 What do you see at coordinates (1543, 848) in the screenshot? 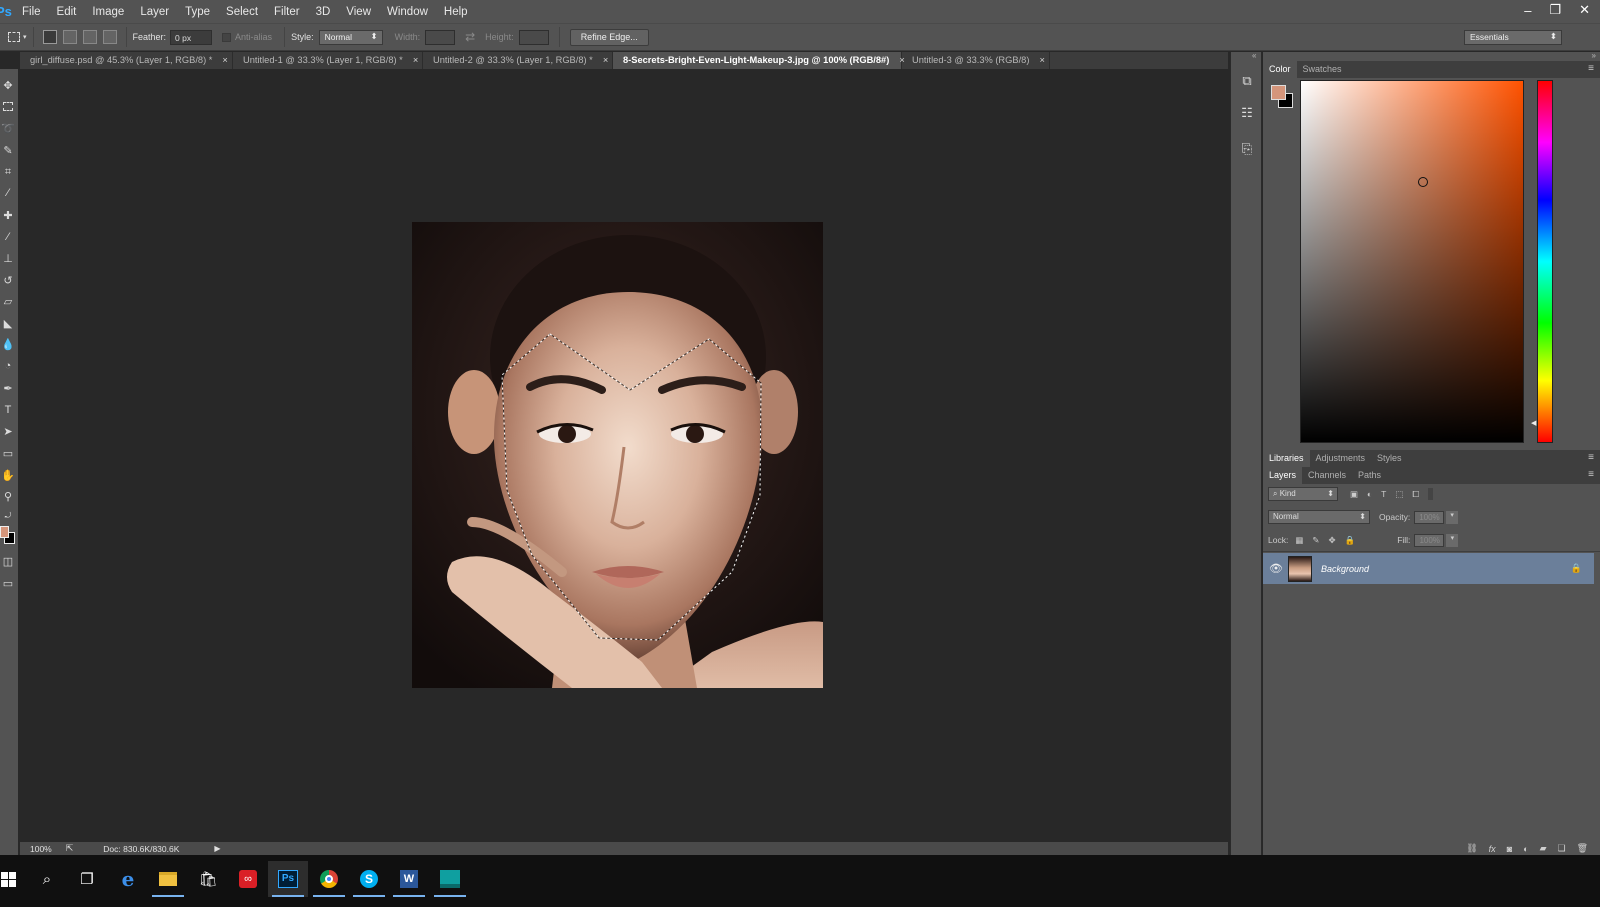
I see `new-group-icon: ▰` at bounding box center [1543, 848].